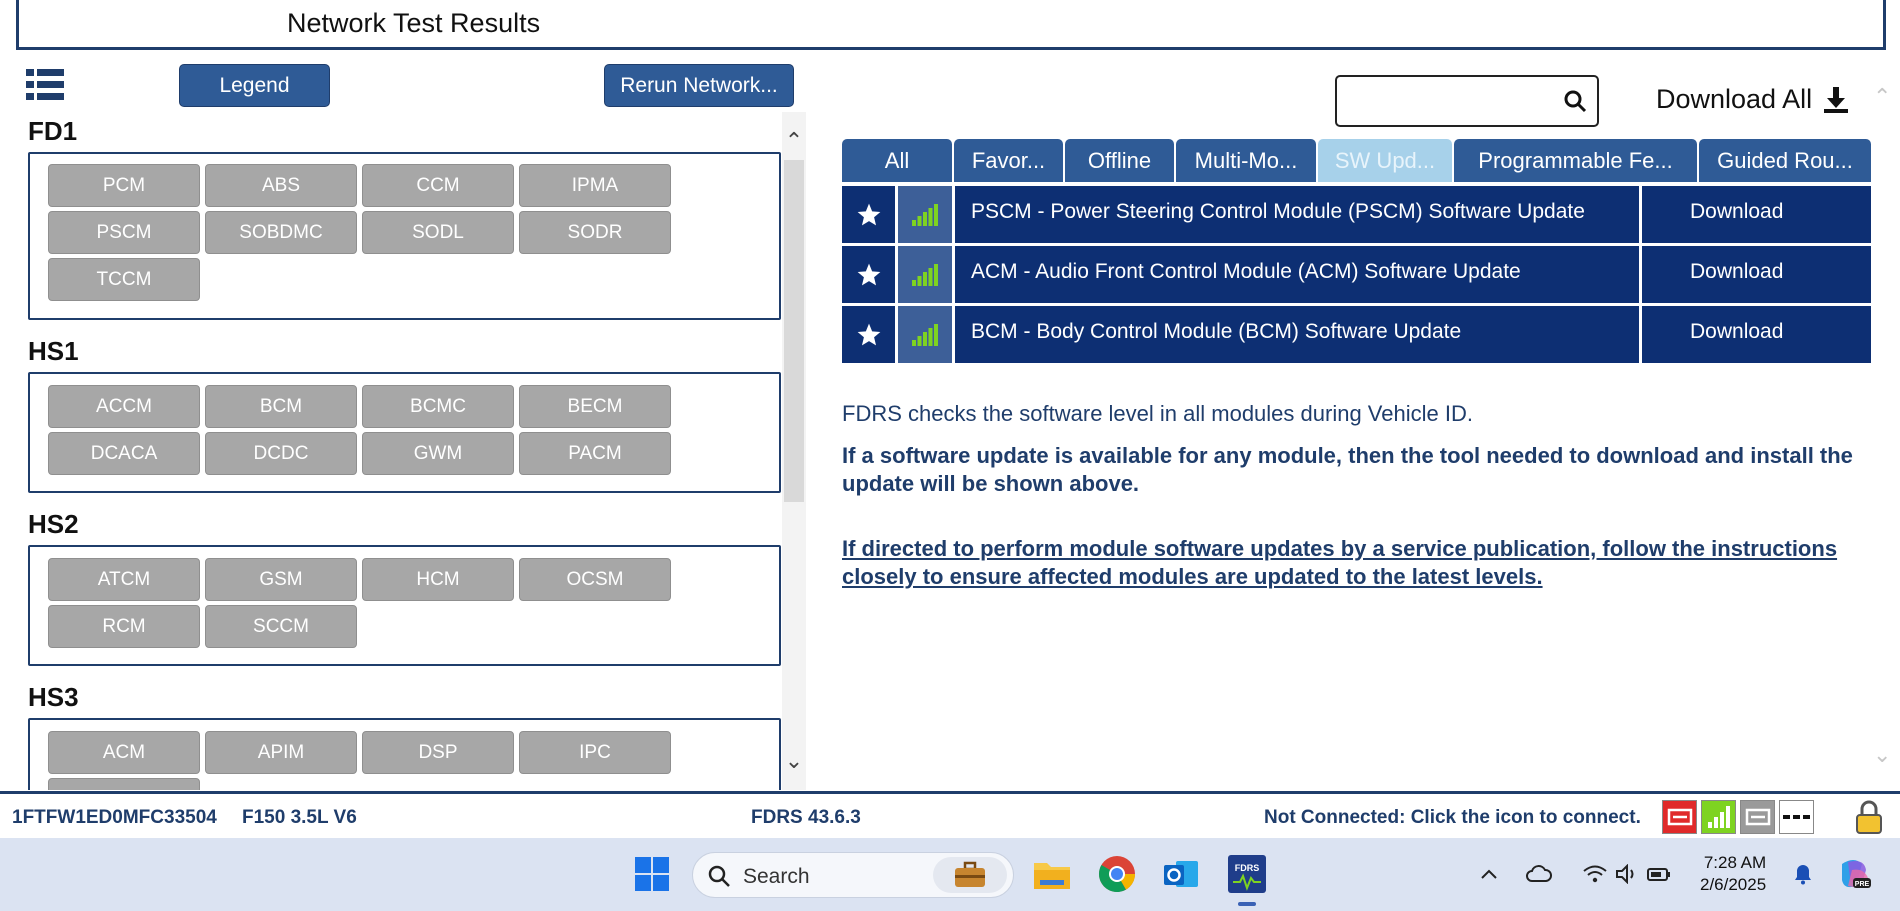 The image size is (1900, 911). What do you see at coordinates (1854, 874) in the screenshot?
I see `copilot-icon: PRE` at bounding box center [1854, 874].